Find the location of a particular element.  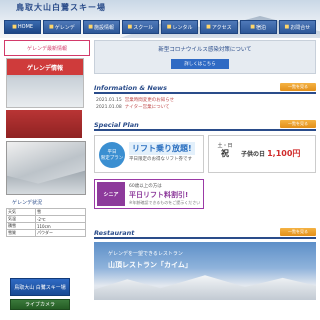

info-title: Information & News is located at coordinates (131, 88).